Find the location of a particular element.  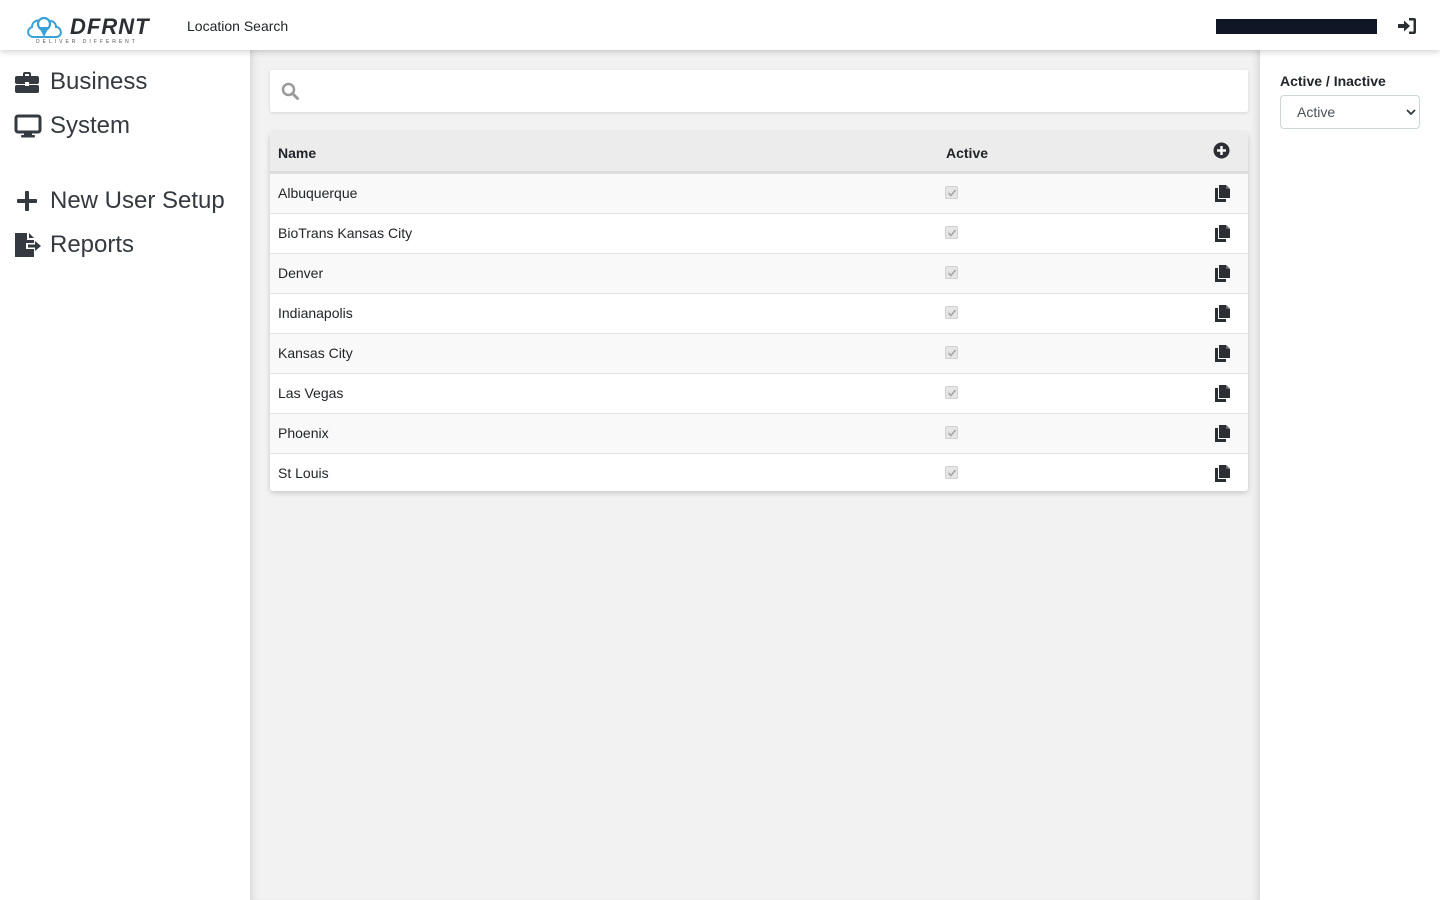

sidebar-item-label: Reports is located at coordinates (92, 244).